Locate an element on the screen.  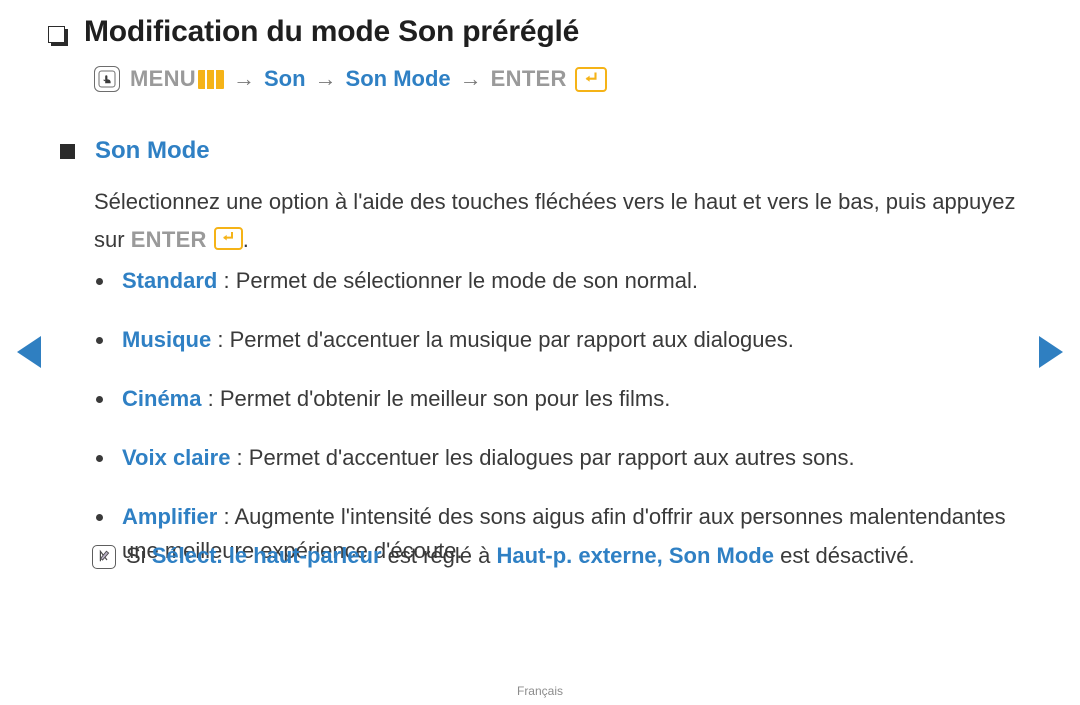
section-heading-row: Son Mode is located at coordinates (135, 151).